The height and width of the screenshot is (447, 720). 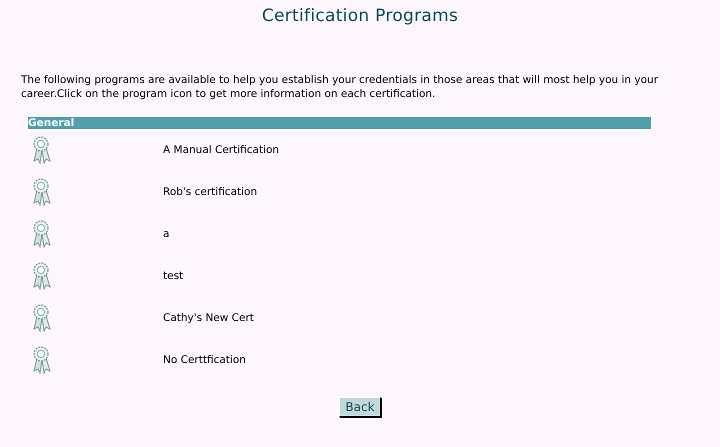 What do you see at coordinates (360, 16) in the screenshot?
I see `page-title: Certification Programs` at bounding box center [360, 16].